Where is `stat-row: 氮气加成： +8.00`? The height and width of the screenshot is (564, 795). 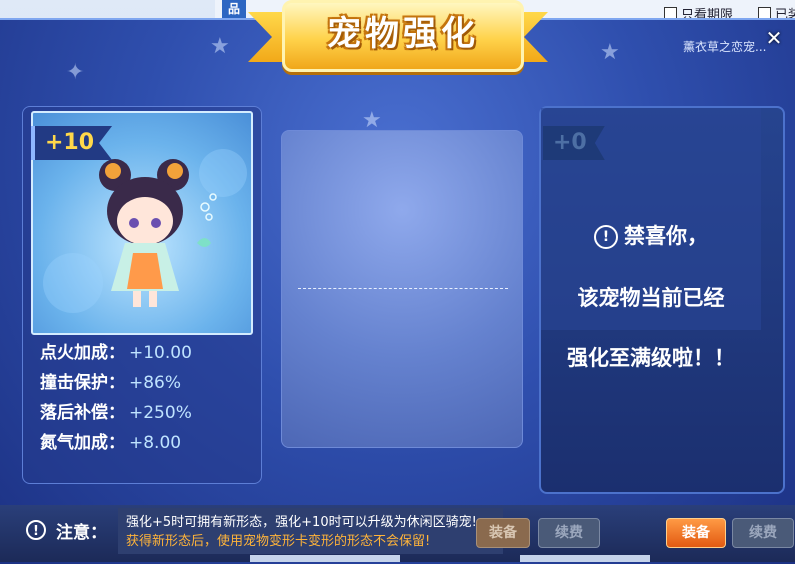
stat-row: 氮气加成： +8.00 is located at coordinates (116, 443).